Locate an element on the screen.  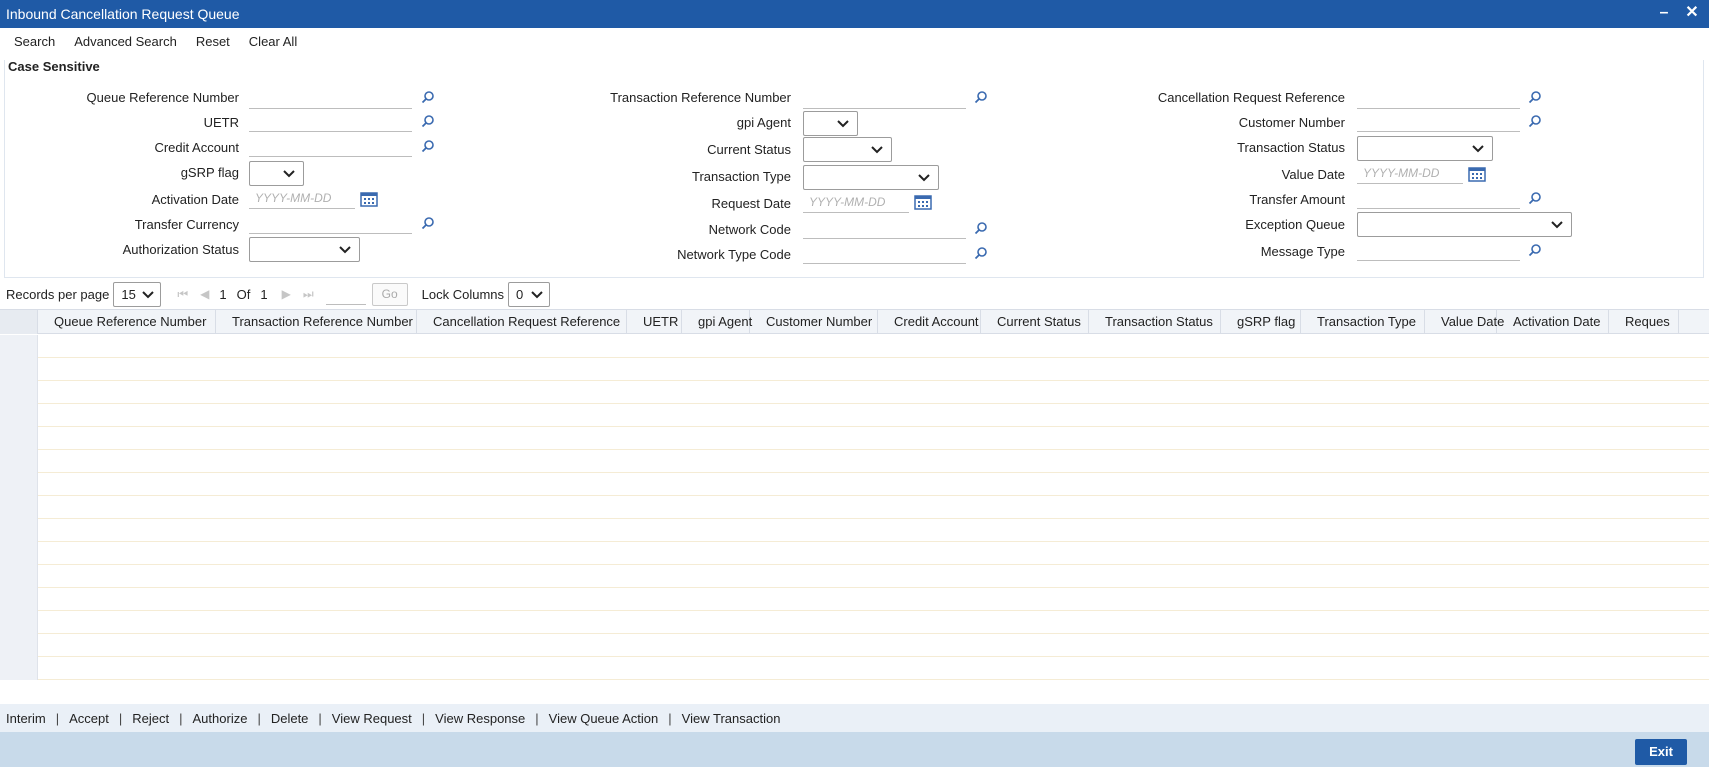
credit-account-input is located at coordinates (330, 146).